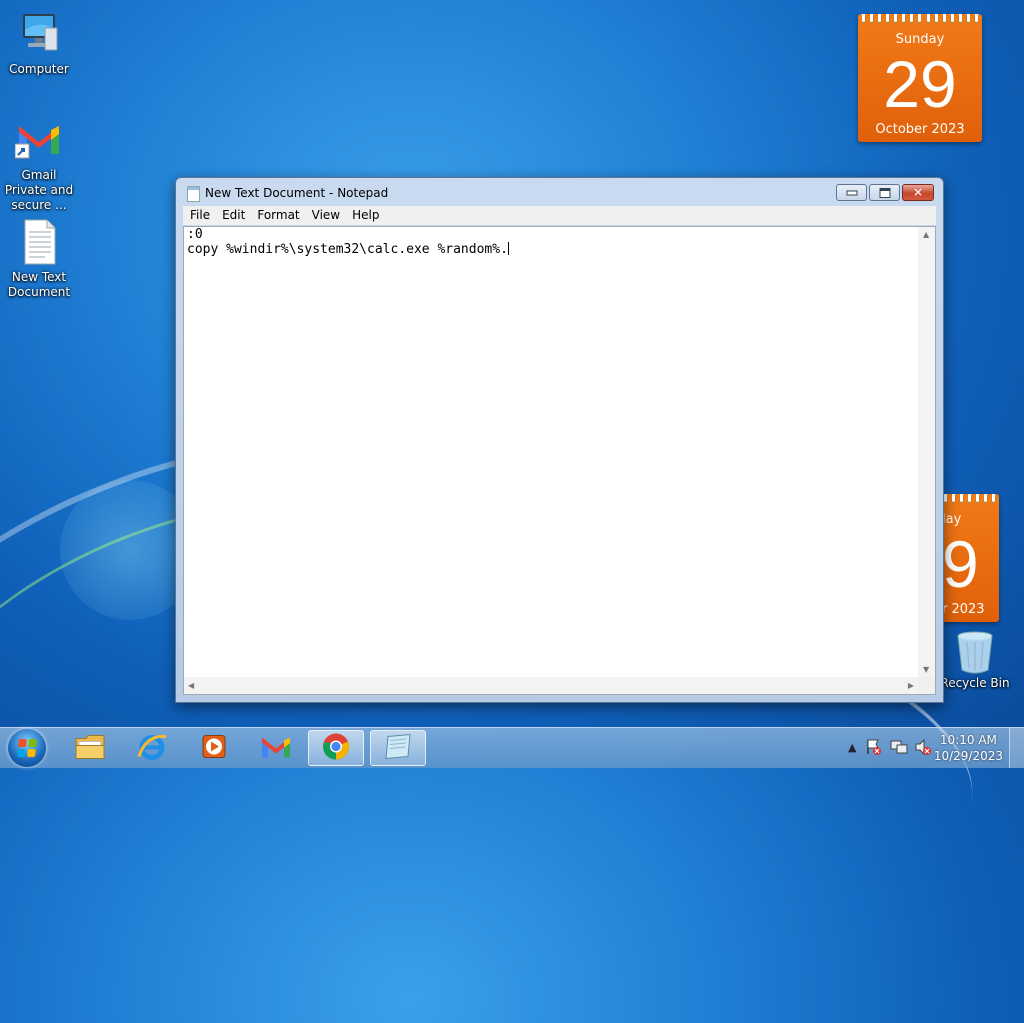 The image size is (1024, 1023). I want to click on windows-logo-icon, so click(27, 748).